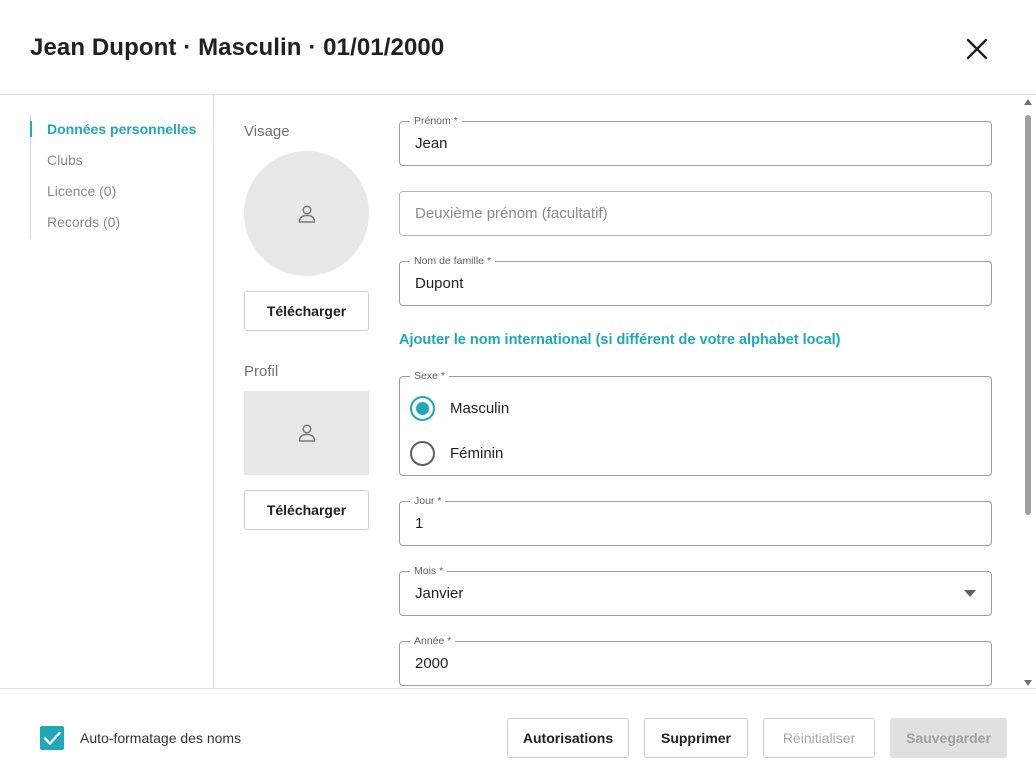 This screenshot has width=1036, height=781. I want to click on first-name-label: Prénom *, so click(436, 121).